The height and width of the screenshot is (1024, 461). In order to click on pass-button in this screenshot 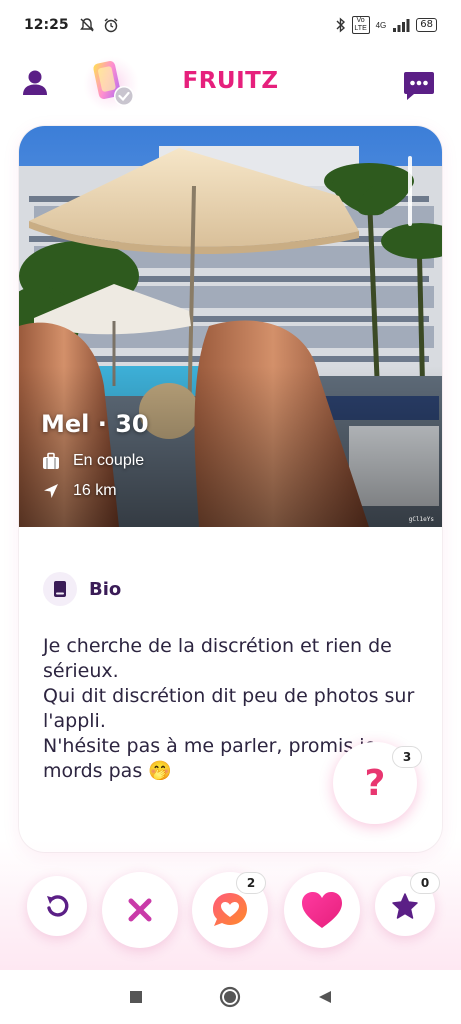, I will do `click(140, 910)`.